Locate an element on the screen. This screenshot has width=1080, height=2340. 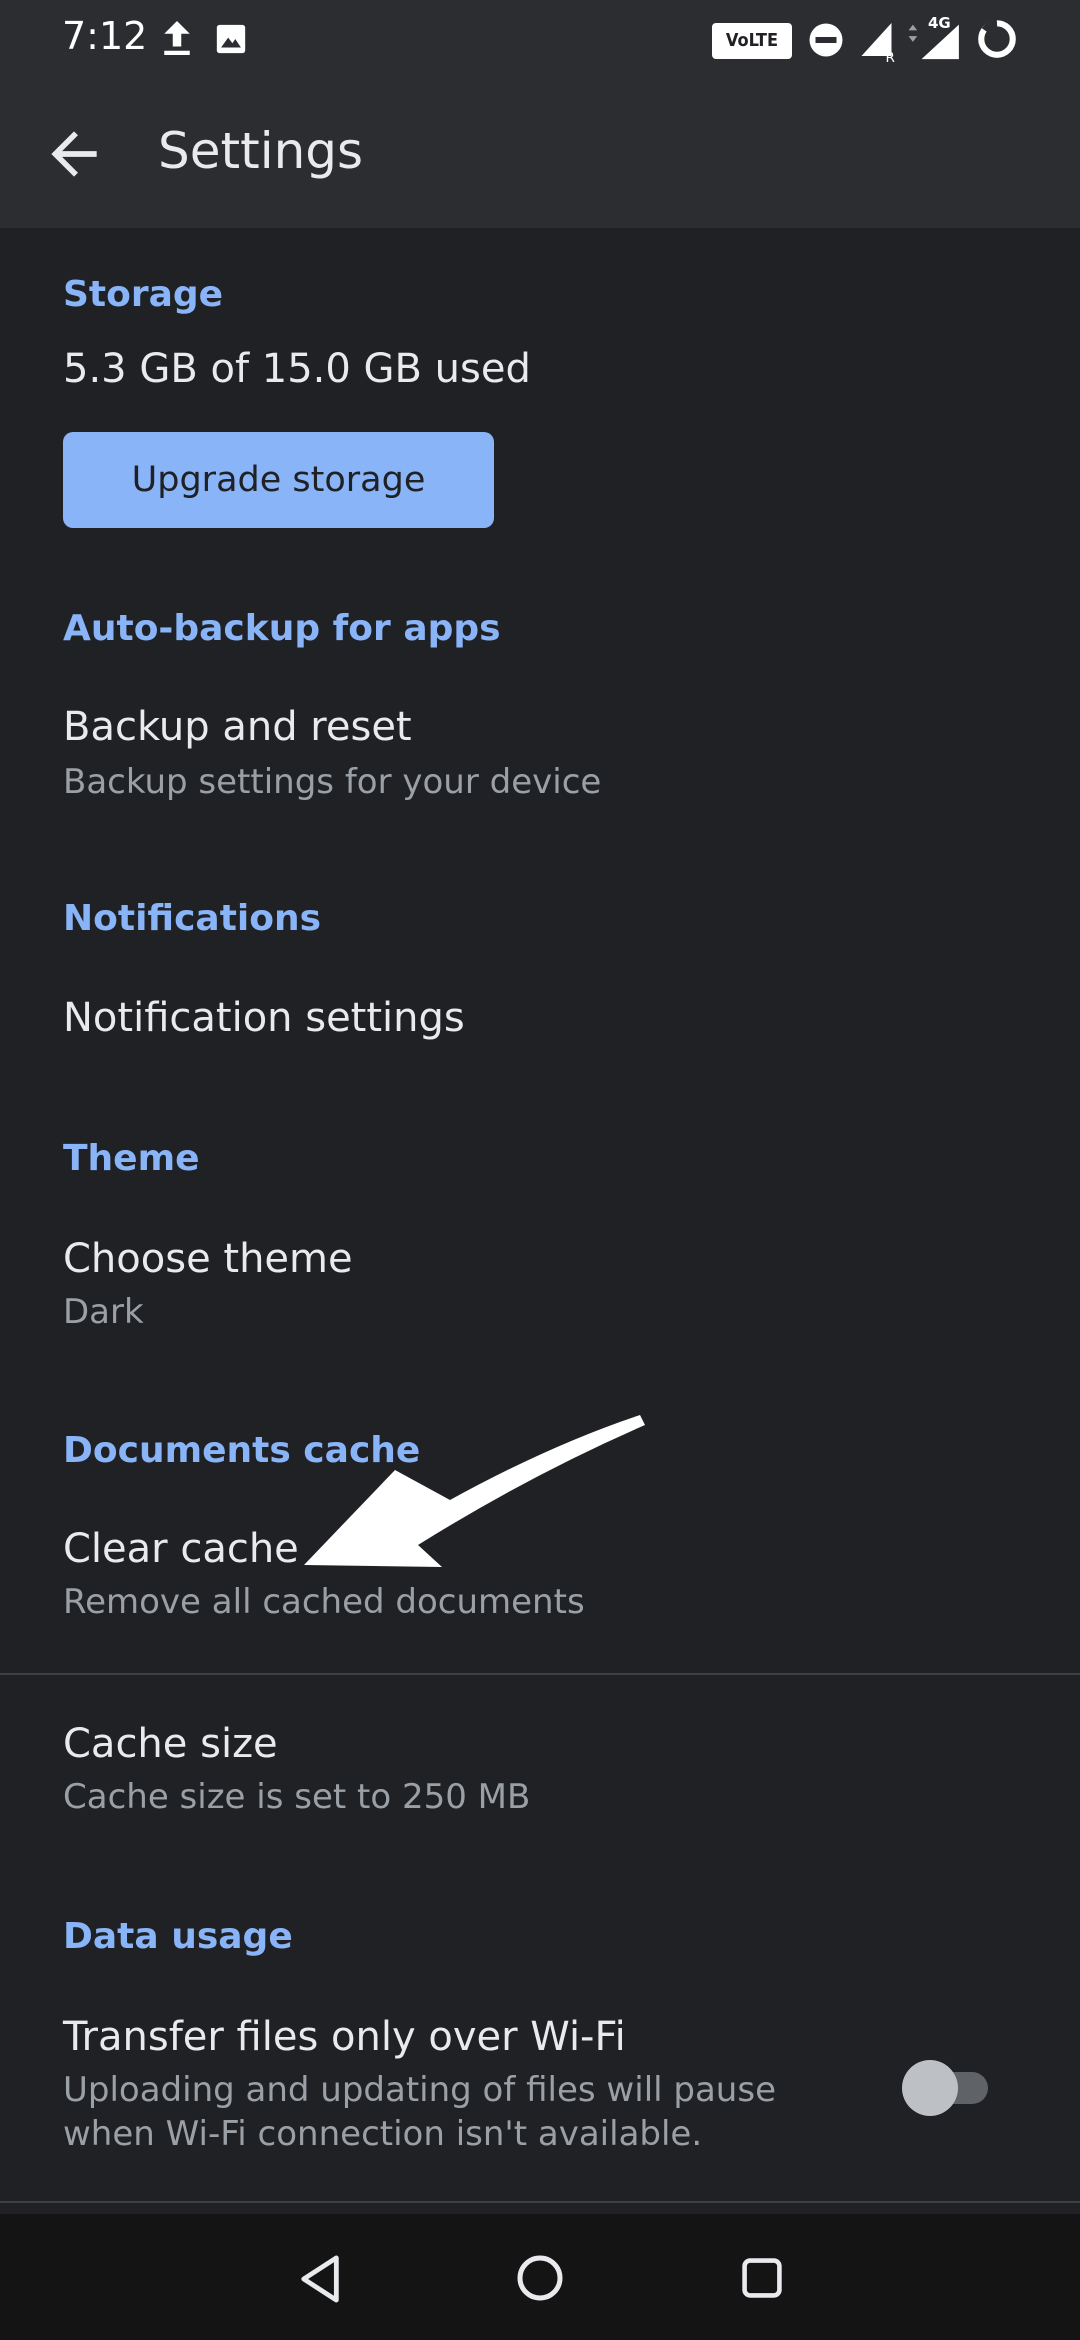
cache-size-title: Cache size is located at coordinates (170, 1744).